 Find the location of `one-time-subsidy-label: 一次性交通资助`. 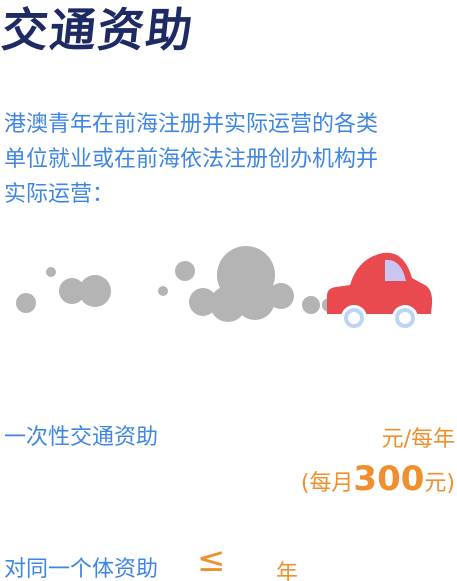

one-time-subsidy-label: 一次性交通资助 is located at coordinates (81, 437).